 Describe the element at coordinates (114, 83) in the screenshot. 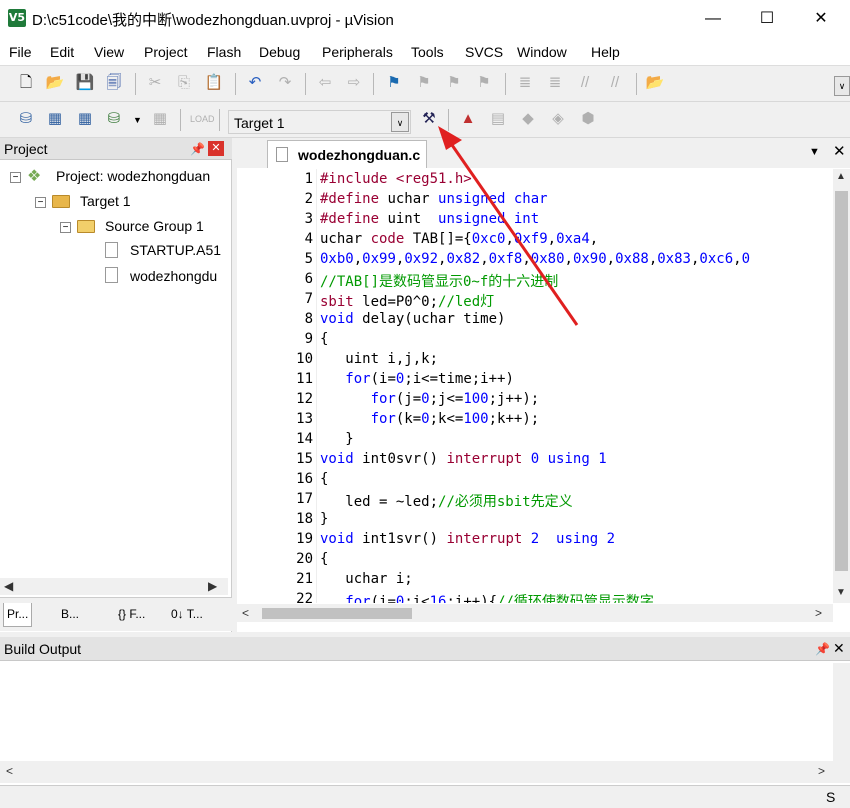

I see `save-all-icon: 🗐` at that location.